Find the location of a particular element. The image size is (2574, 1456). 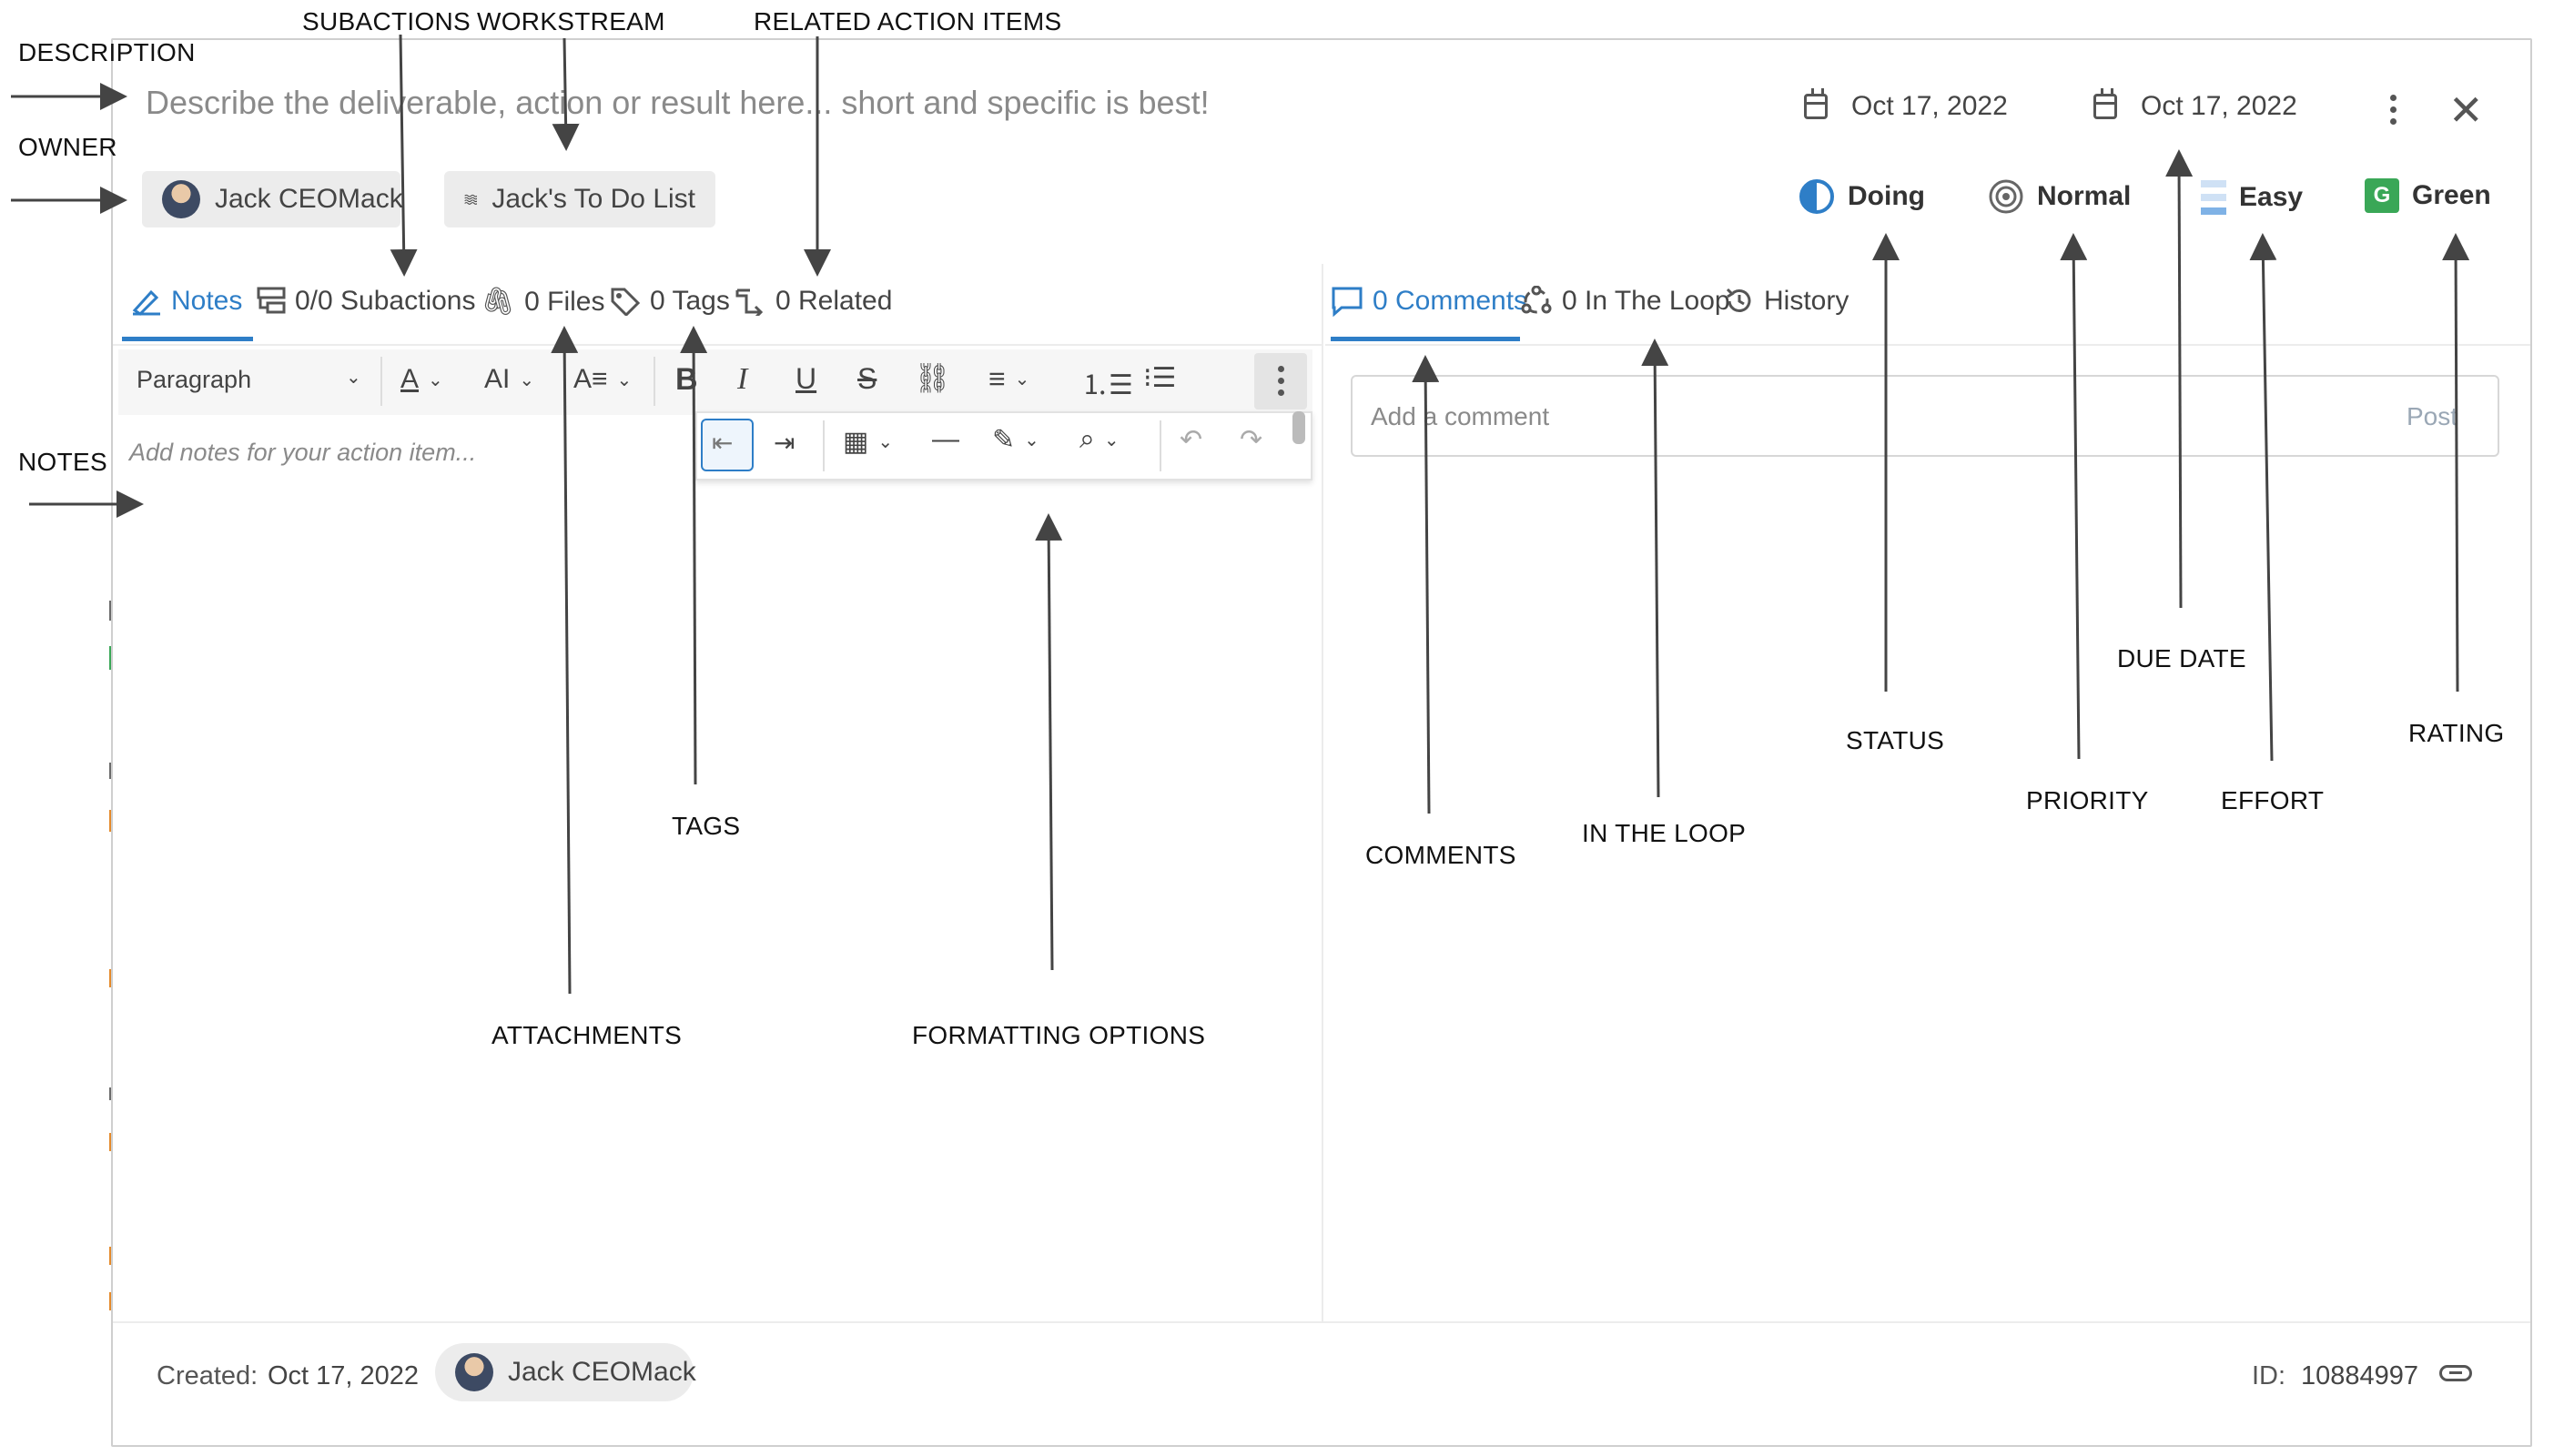

annotation-priority: PRIORITY is located at coordinates (2087, 800).